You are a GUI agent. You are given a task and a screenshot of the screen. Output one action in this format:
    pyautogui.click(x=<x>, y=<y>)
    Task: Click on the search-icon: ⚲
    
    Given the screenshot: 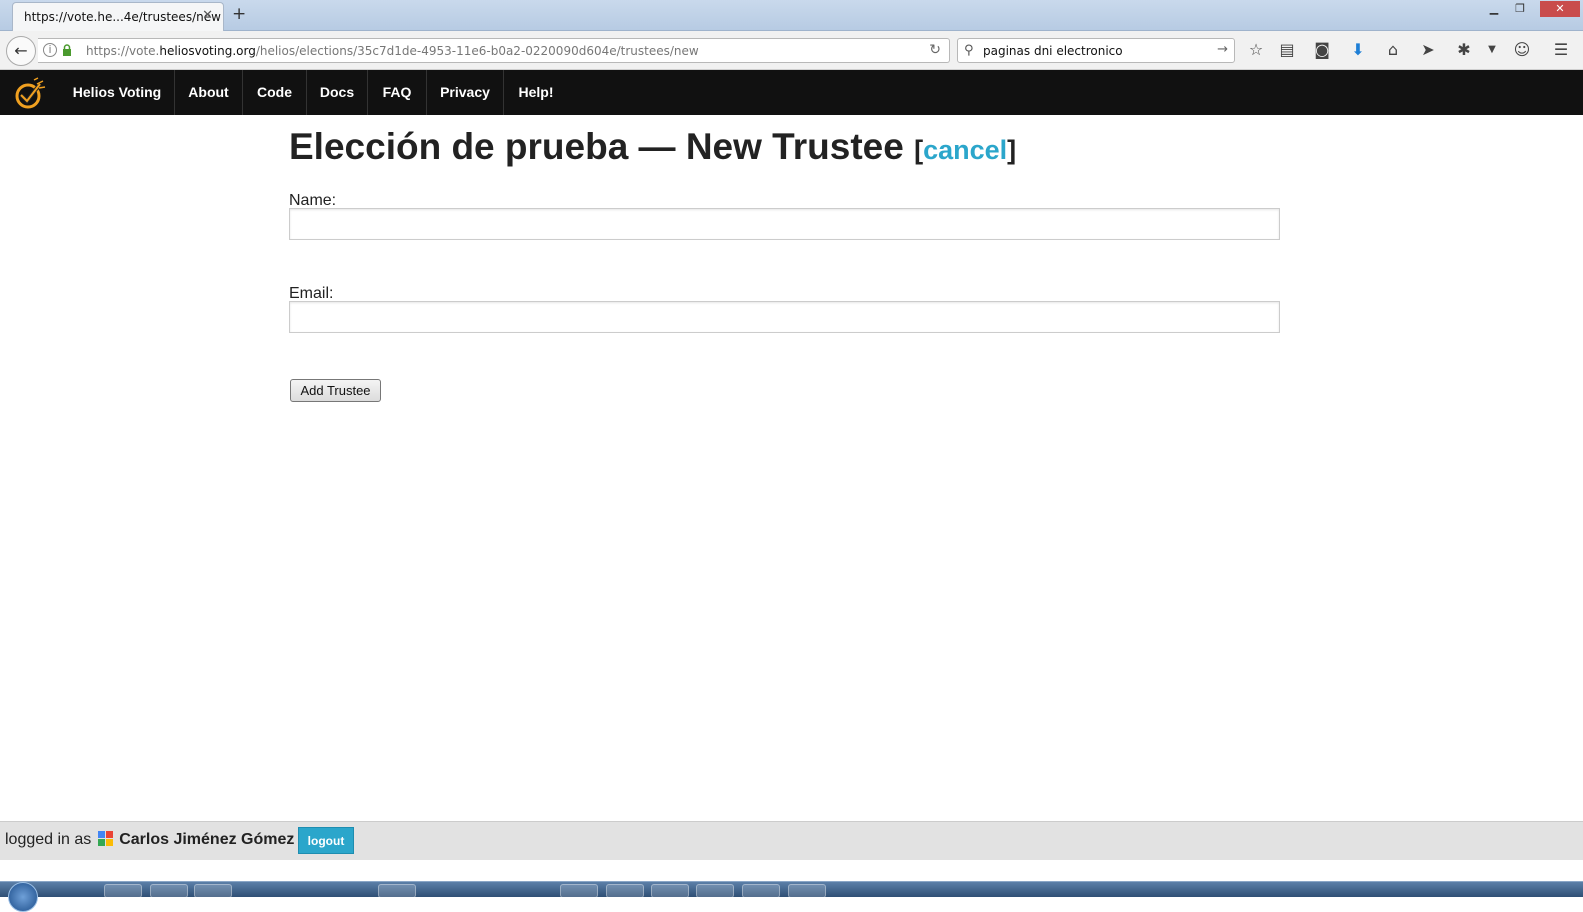 What is the action you would take?
    pyautogui.click(x=969, y=50)
    